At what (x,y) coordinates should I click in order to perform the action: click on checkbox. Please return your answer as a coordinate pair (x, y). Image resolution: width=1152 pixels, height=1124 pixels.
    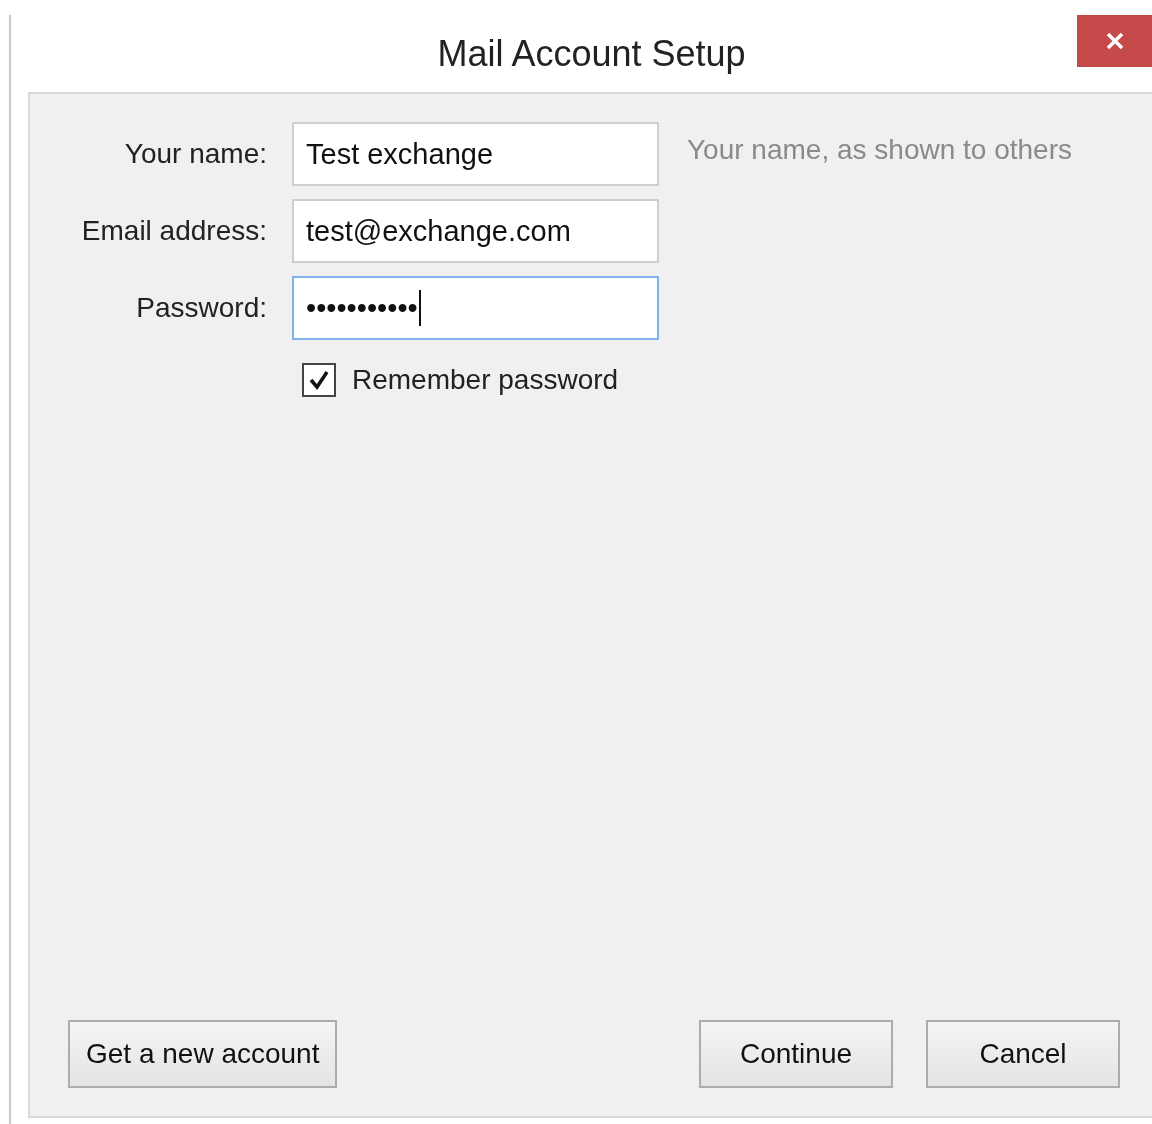
    Looking at the image, I should click on (319, 380).